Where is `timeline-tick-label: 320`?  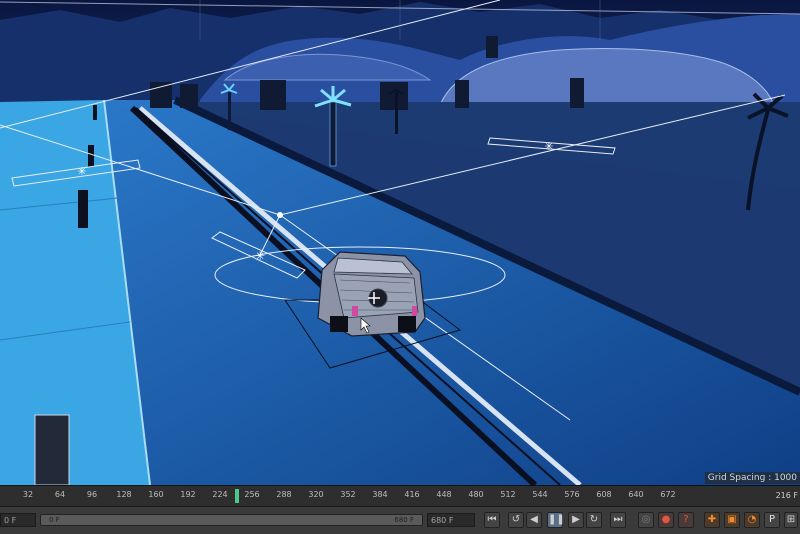 timeline-tick-label: 320 is located at coordinates (316, 494).